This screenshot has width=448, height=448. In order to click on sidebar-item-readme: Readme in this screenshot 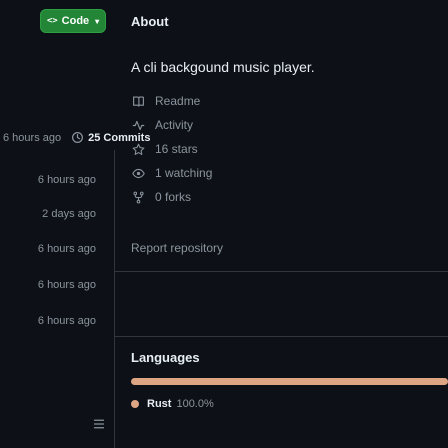, I will do `click(165, 101)`.